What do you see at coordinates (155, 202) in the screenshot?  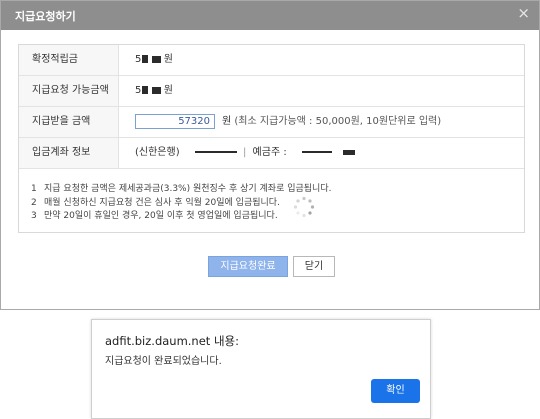 I see `list-item: 2 매월 신청하신 지급요청 건은 심사 후 익월 20일에 입금됩니다.` at bounding box center [155, 202].